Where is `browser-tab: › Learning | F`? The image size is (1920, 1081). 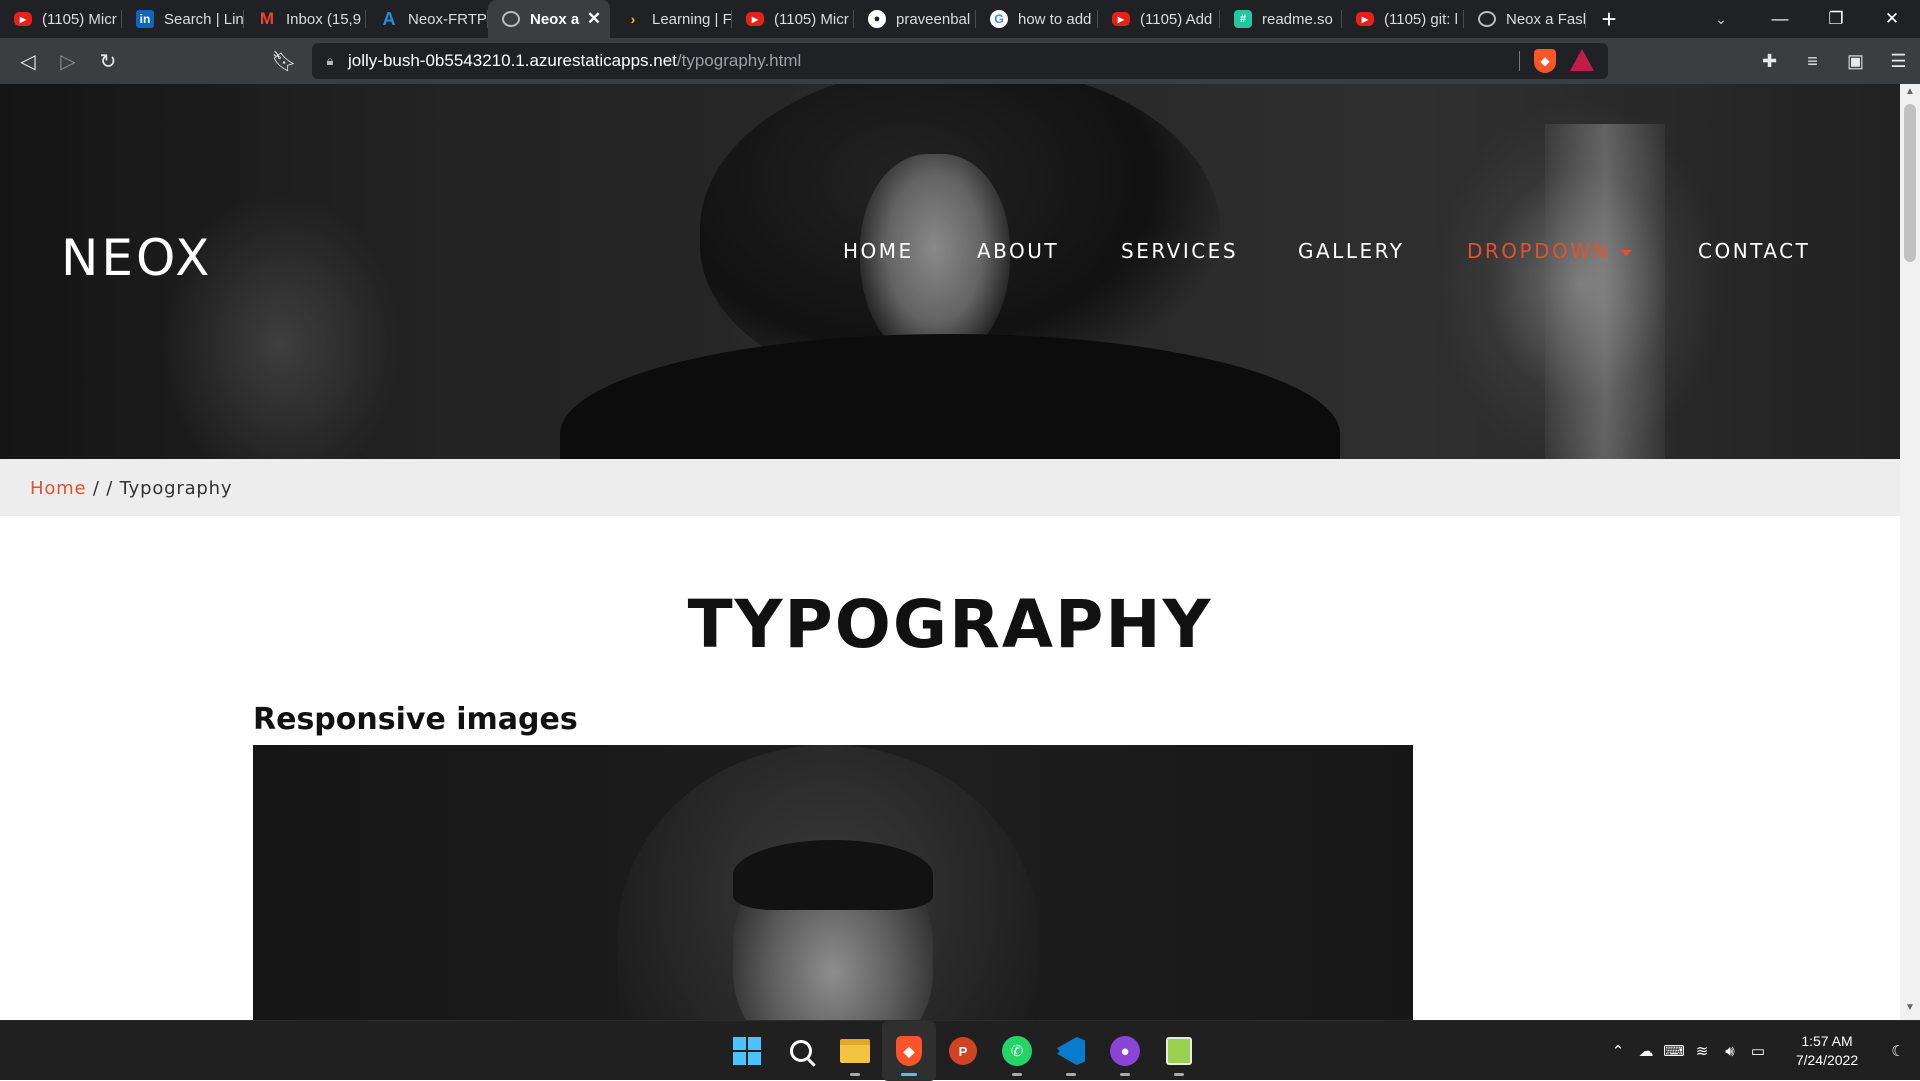 browser-tab: › Learning | F is located at coordinates (671, 19).